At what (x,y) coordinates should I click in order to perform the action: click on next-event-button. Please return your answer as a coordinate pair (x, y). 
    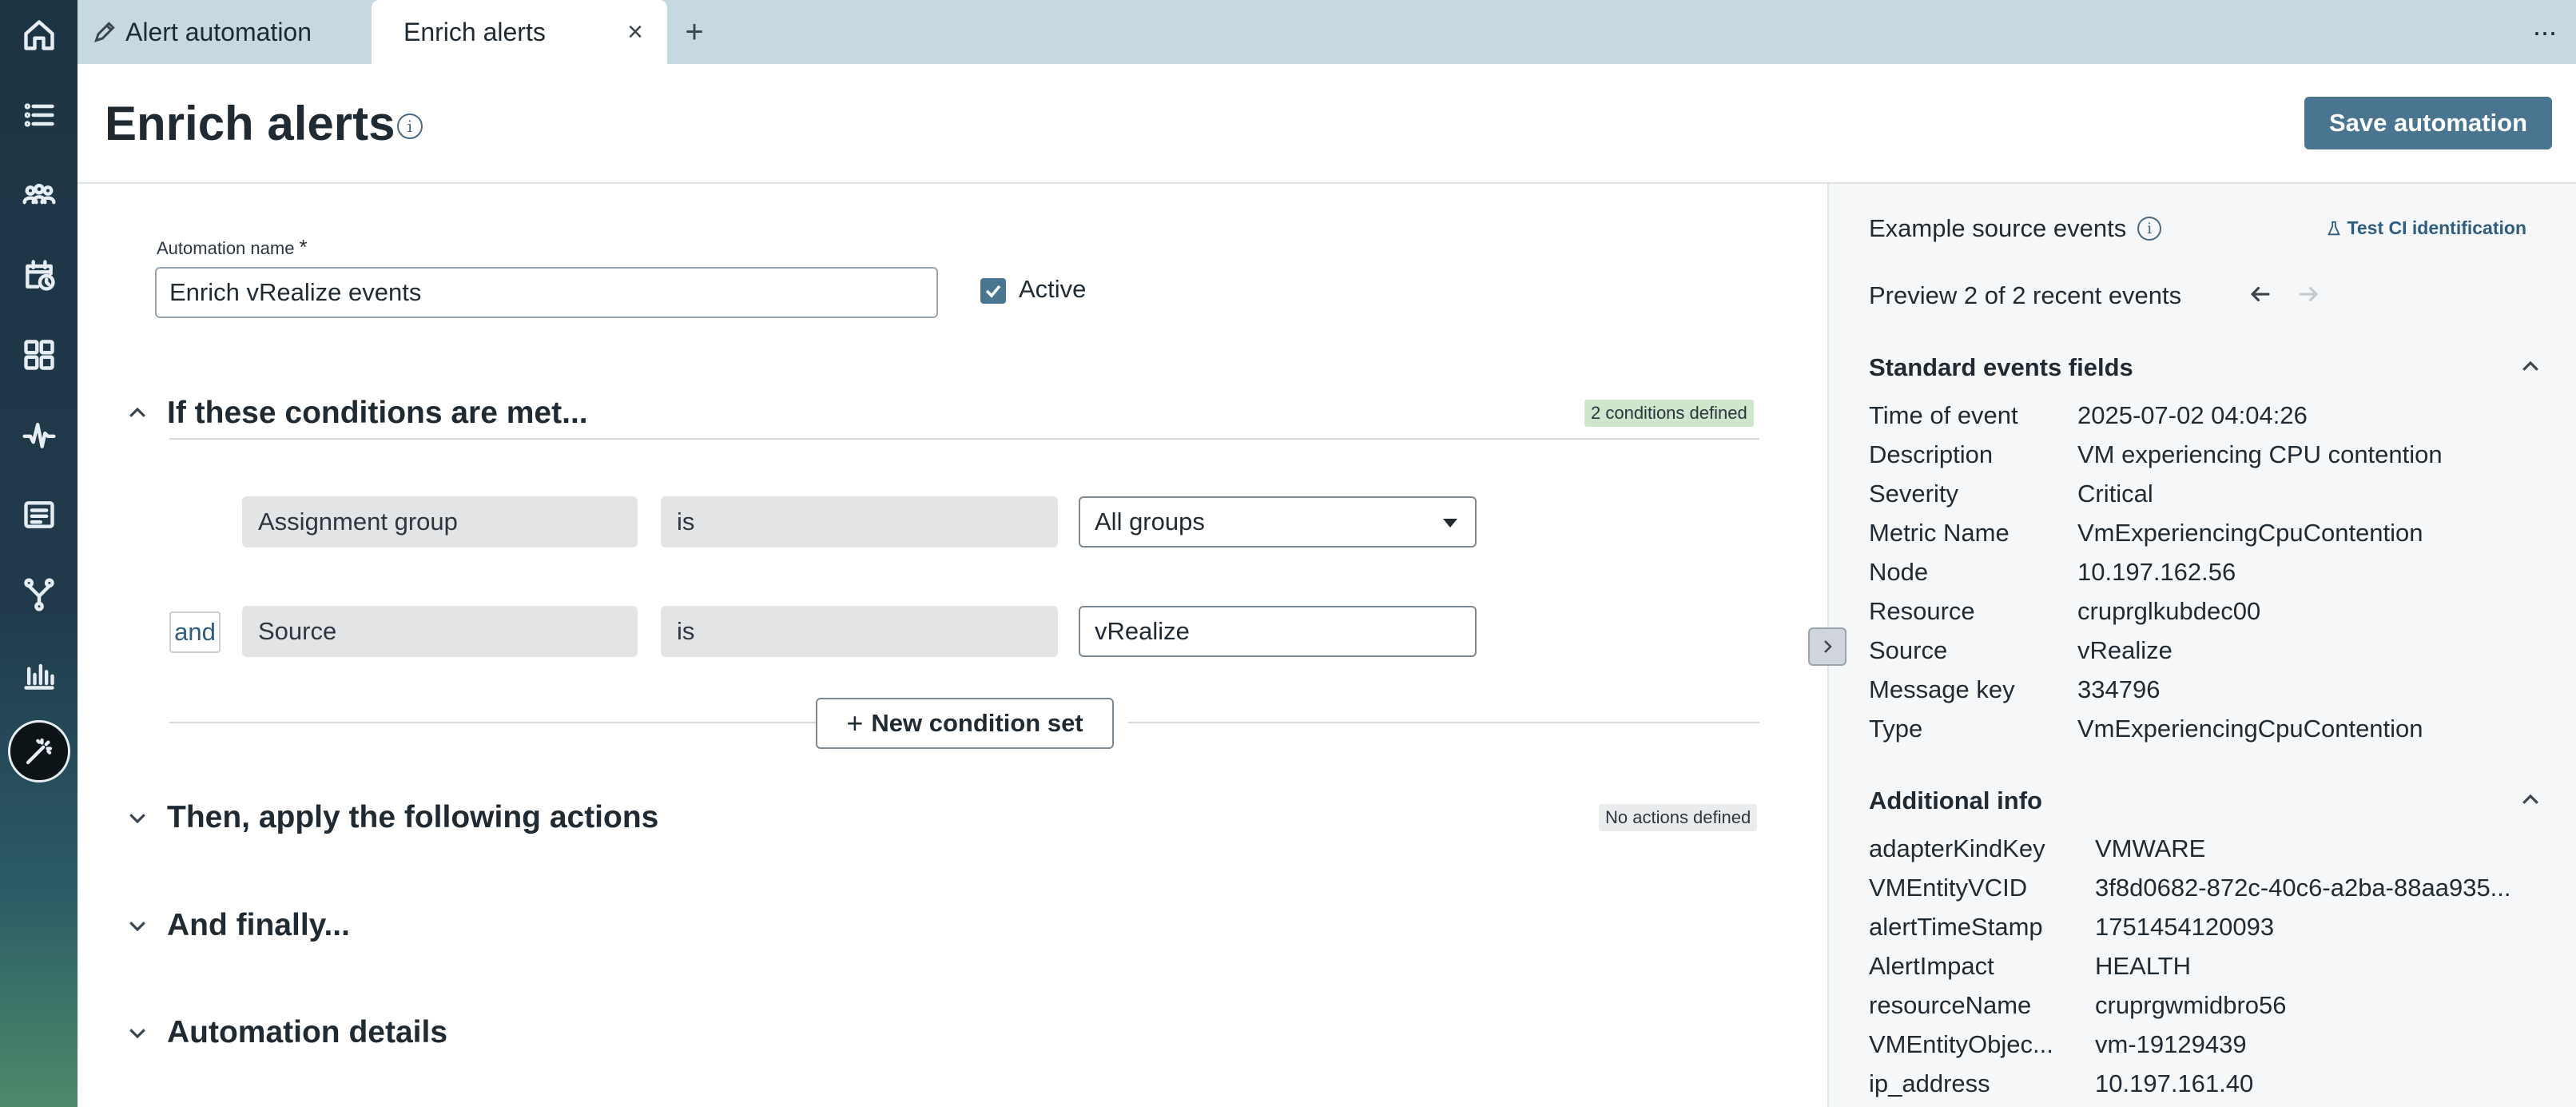
    Looking at the image, I should click on (2308, 294).